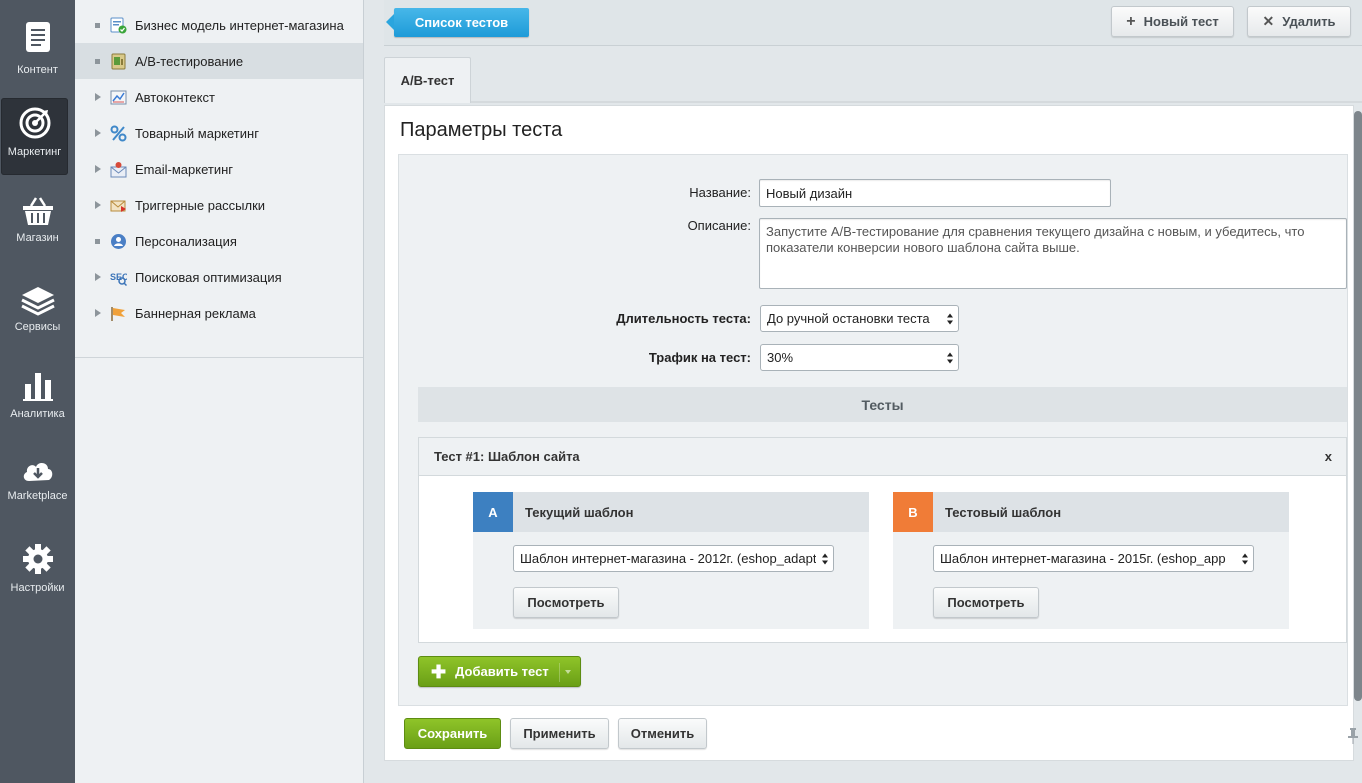 This screenshot has height=783, width=1362. Describe the element at coordinates (683, 318) in the screenshot. I see `duration-label: Длительность теста:` at that location.